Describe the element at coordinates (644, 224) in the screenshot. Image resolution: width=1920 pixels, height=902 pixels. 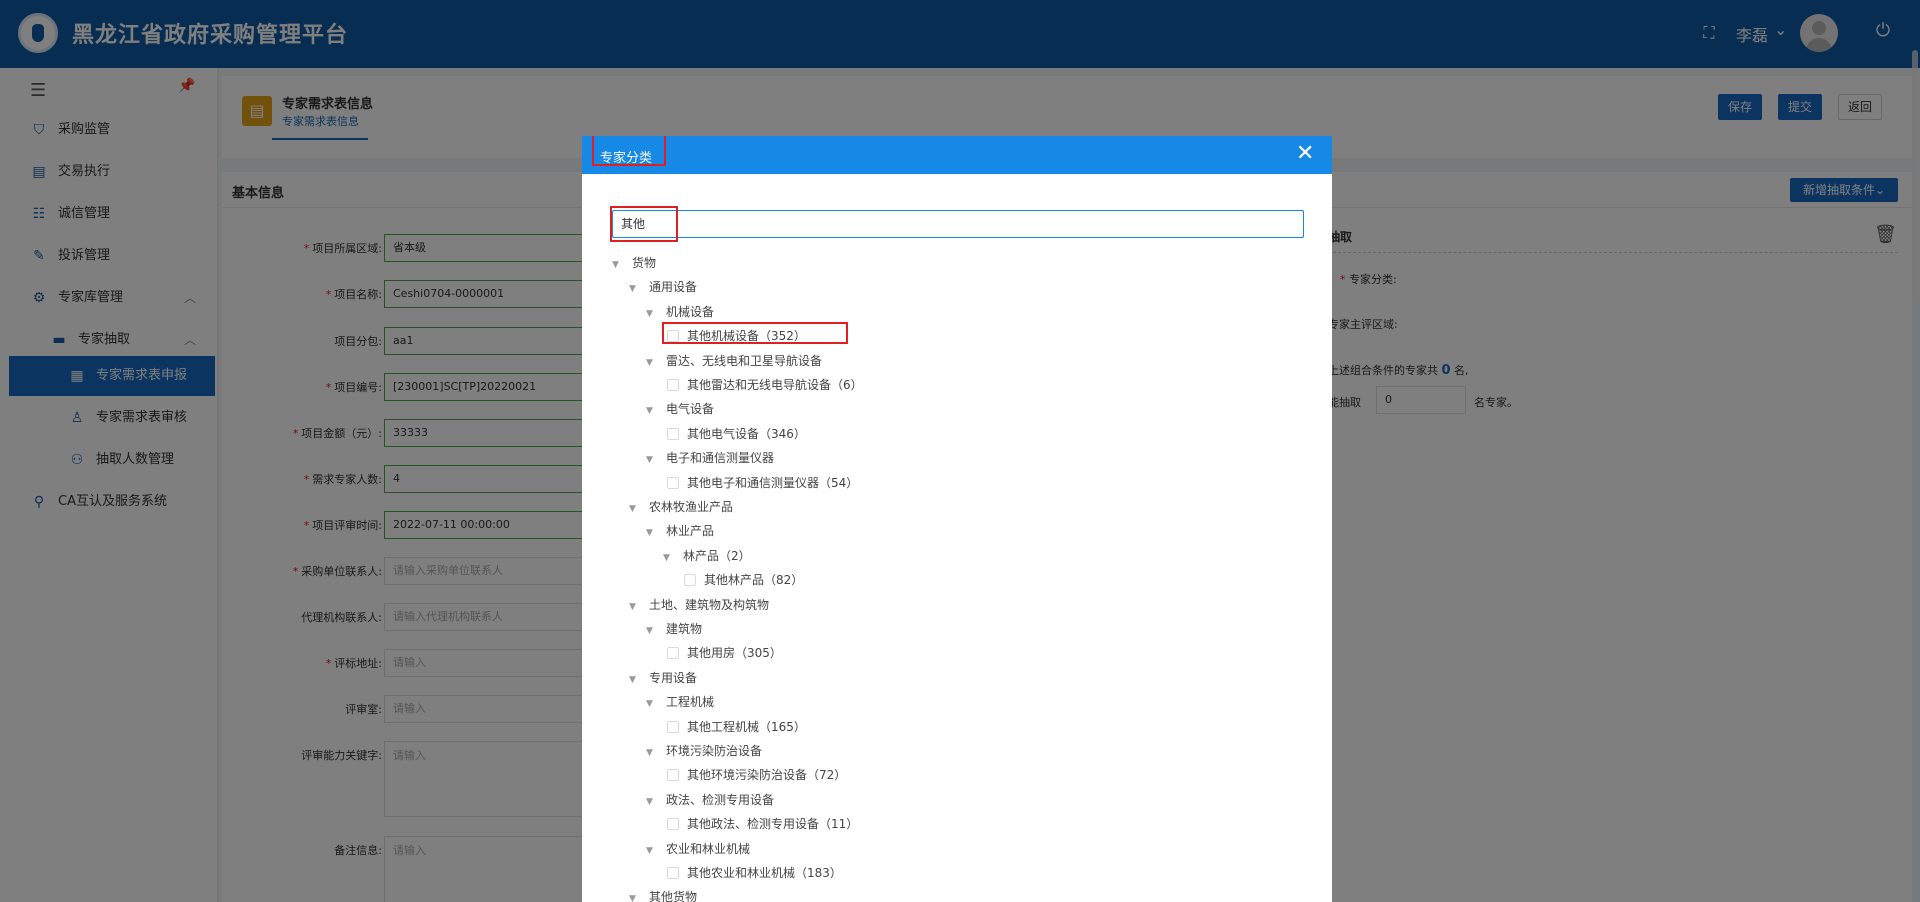
I see `highlight-box-search` at that location.